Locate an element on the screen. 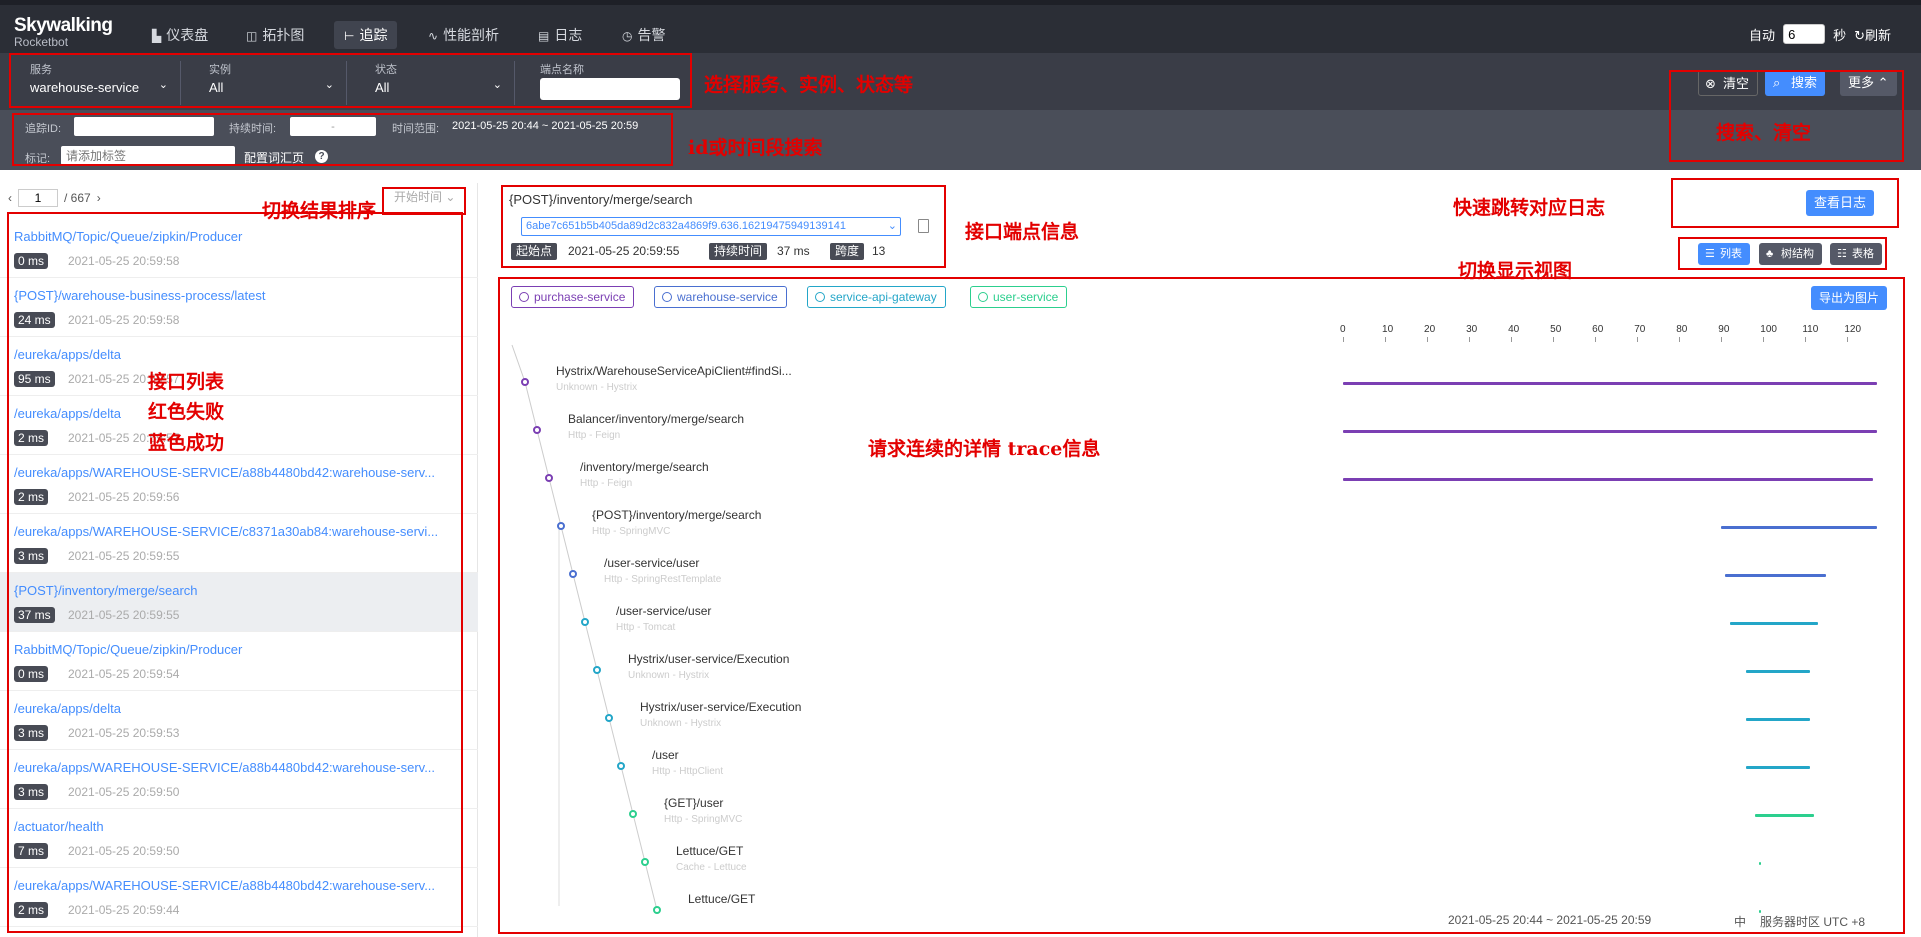 This screenshot has width=1921, height=937. annotation-trace: 请求连续的详情 trace信息 is located at coordinates (984, 449).